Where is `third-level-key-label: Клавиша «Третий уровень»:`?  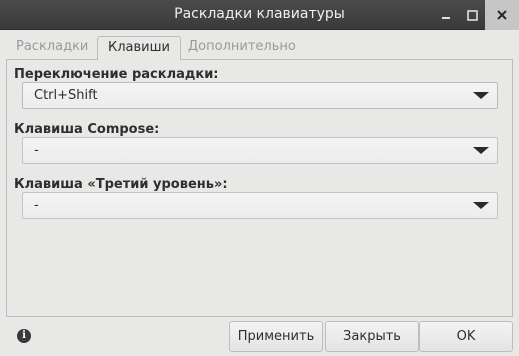 third-level-key-label: Клавиша «Третий уровень»: is located at coordinates (121, 184).